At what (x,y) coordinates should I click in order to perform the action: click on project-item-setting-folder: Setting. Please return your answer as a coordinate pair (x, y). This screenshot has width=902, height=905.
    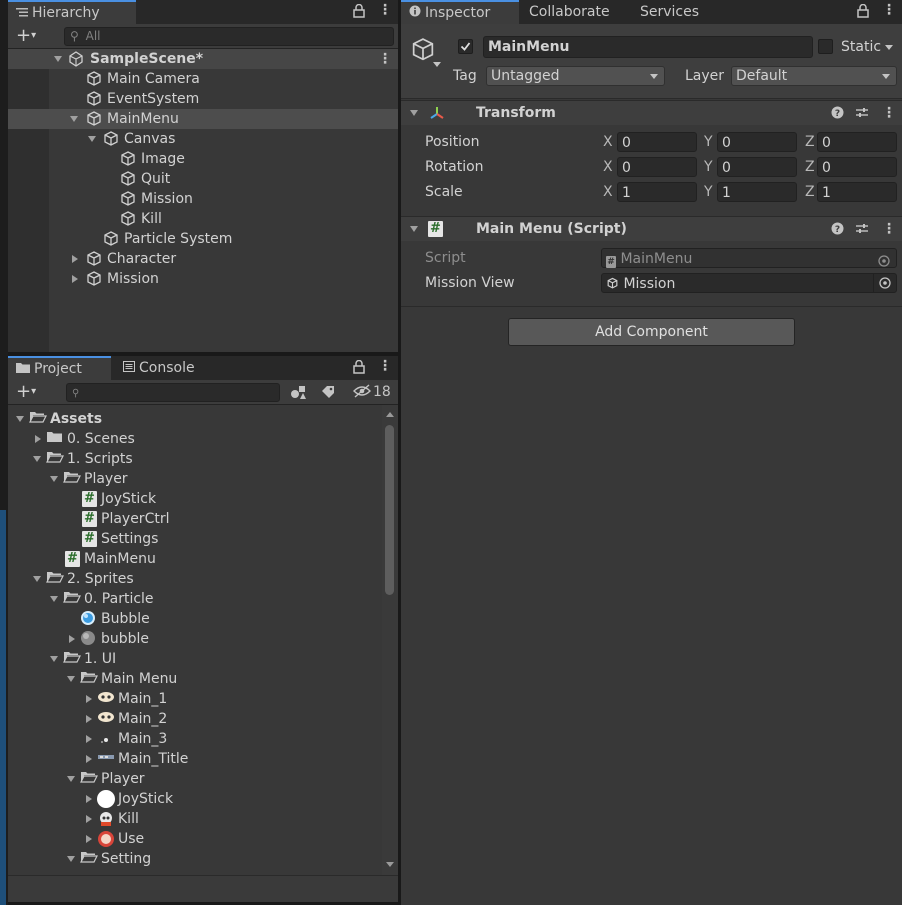
    Looking at the image, I should click on (195, 859).